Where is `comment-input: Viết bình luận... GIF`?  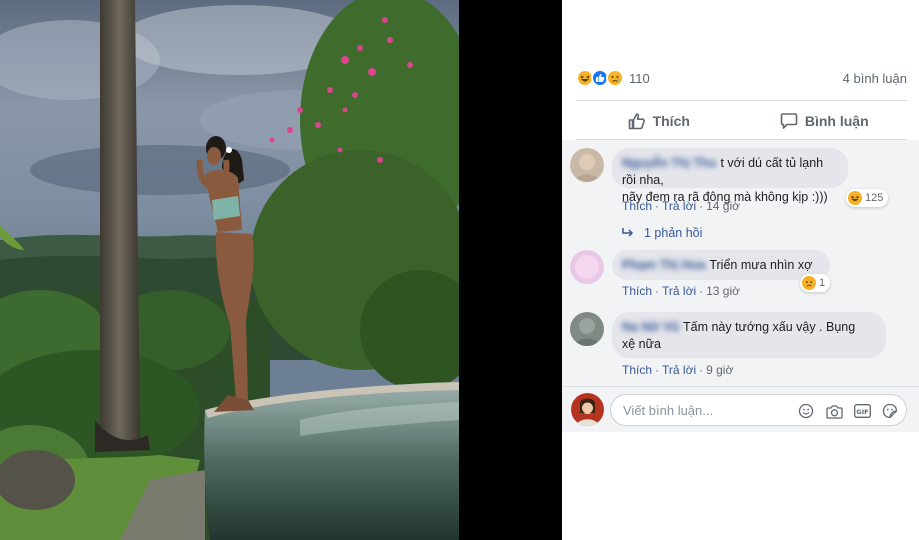 comment-input: Viết bình luận... GIF is located at coordinates (758, 410).